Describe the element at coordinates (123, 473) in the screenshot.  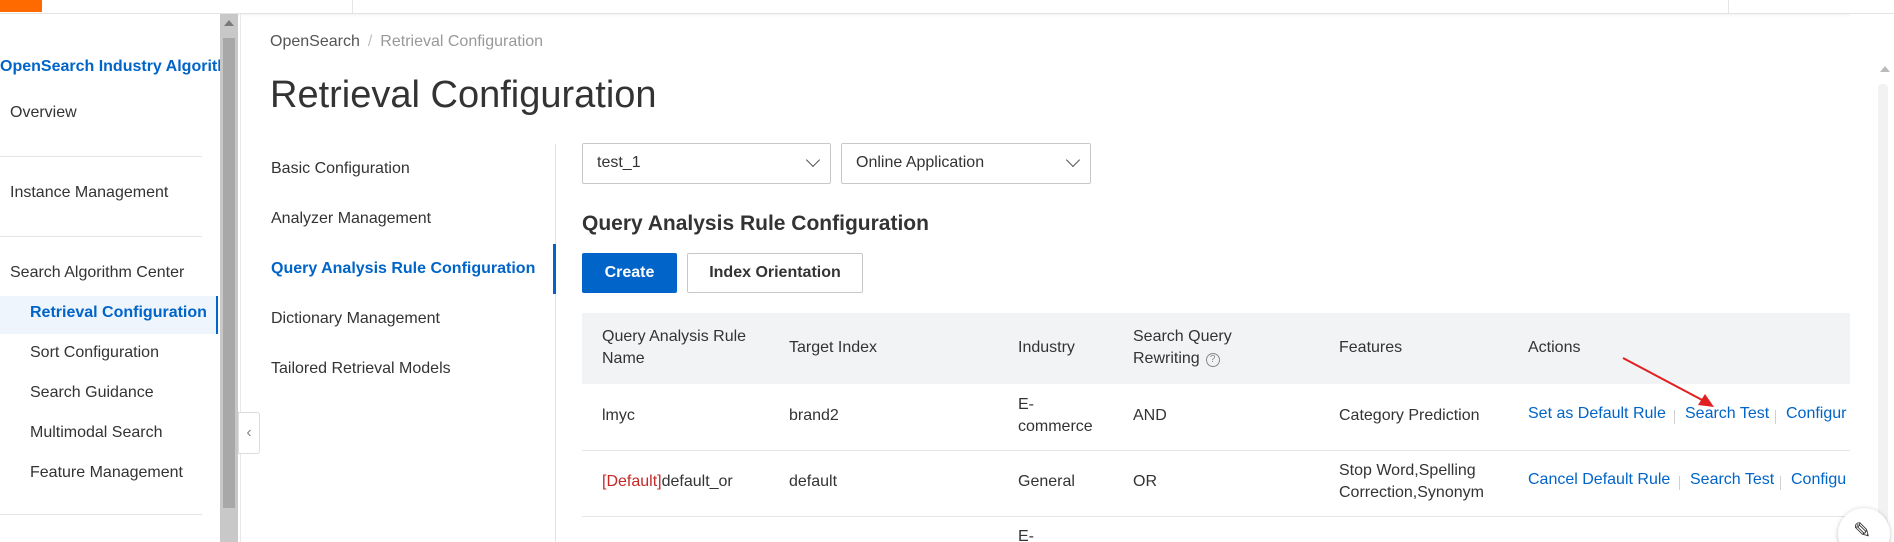
I see `sidebar-item-feature-management: Feature Management` at that location.